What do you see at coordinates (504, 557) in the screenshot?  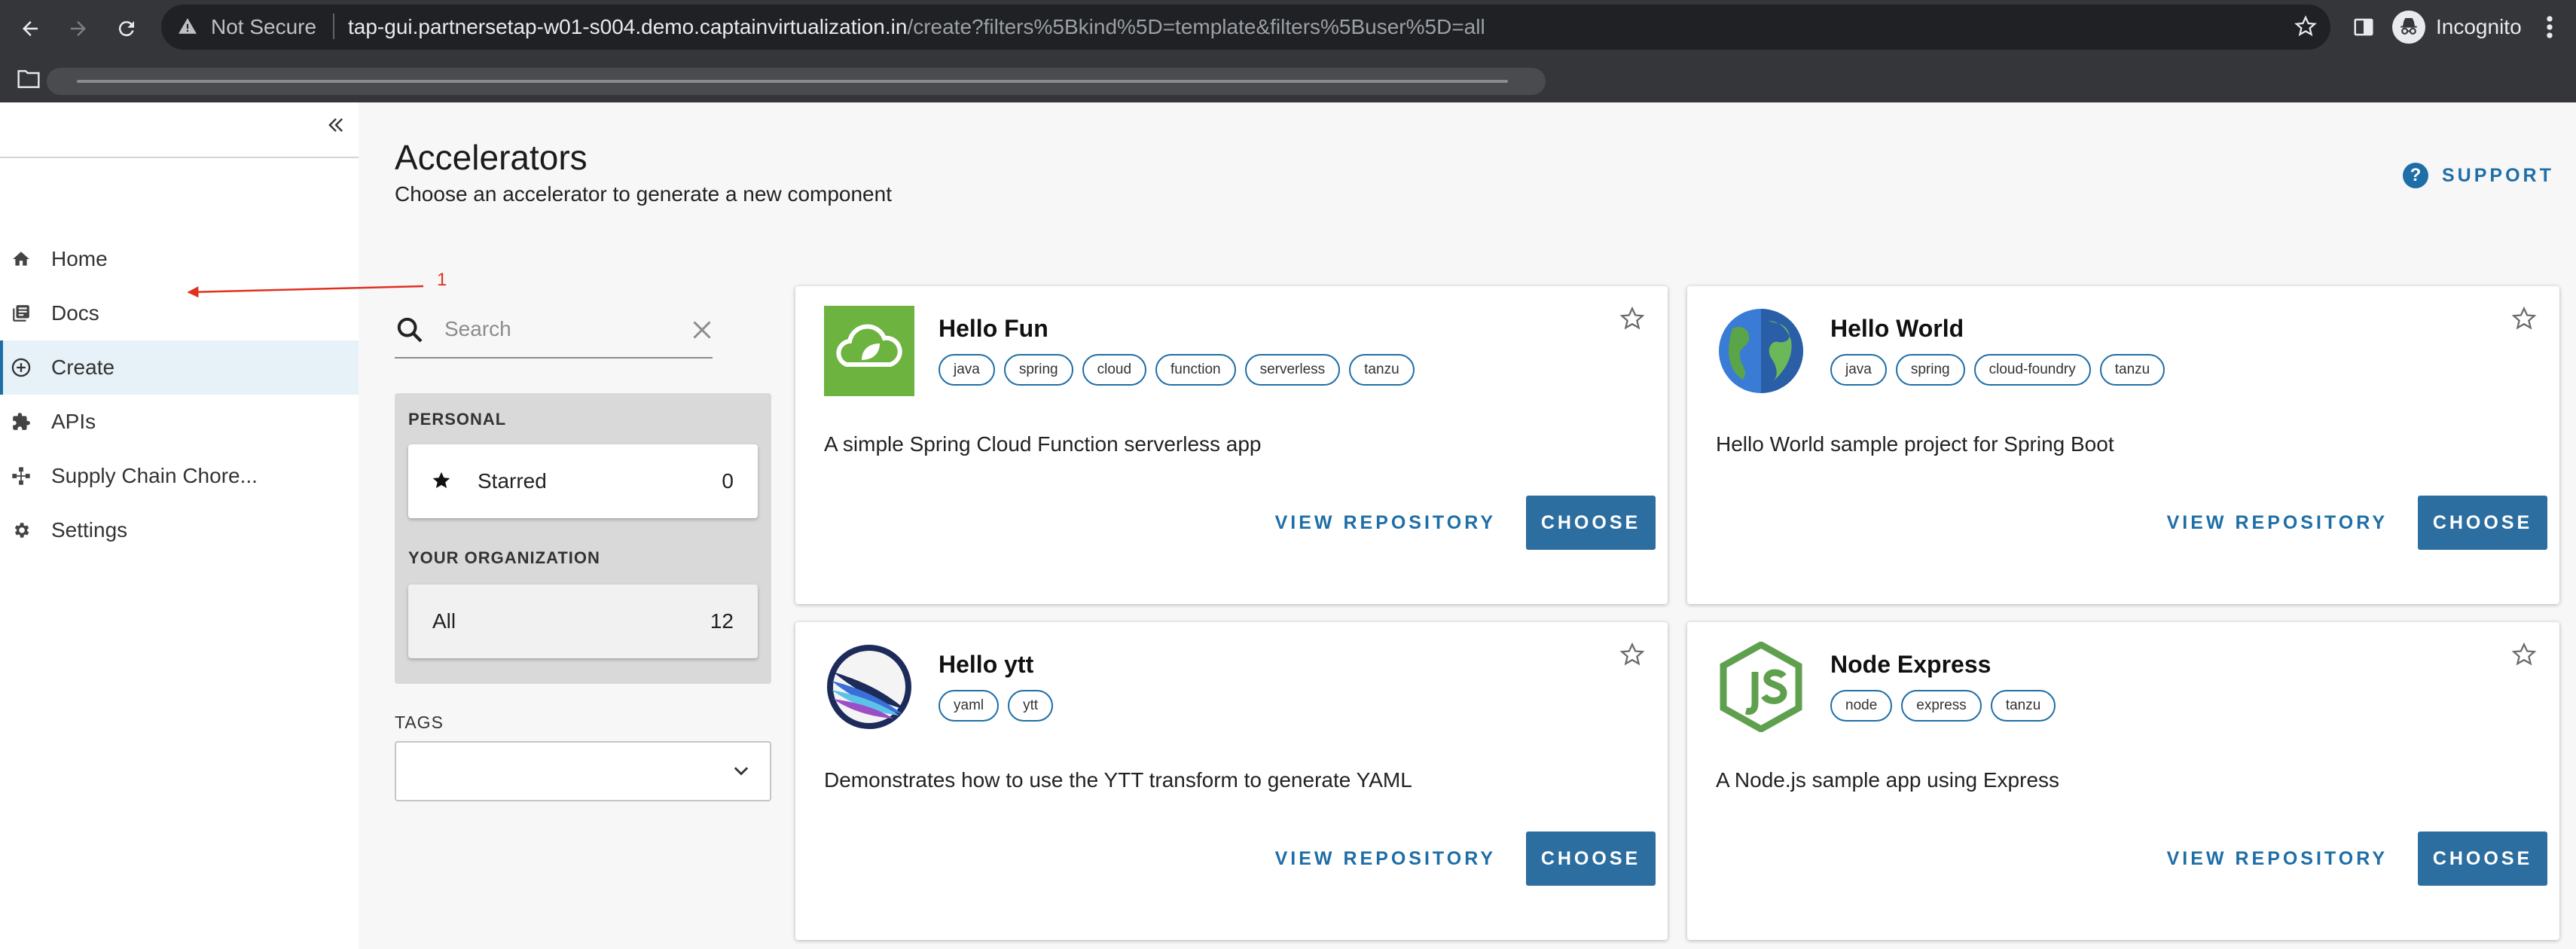 I see `organization-heading: YOUR ORGANIZATION` at bounding box center [504, 557].